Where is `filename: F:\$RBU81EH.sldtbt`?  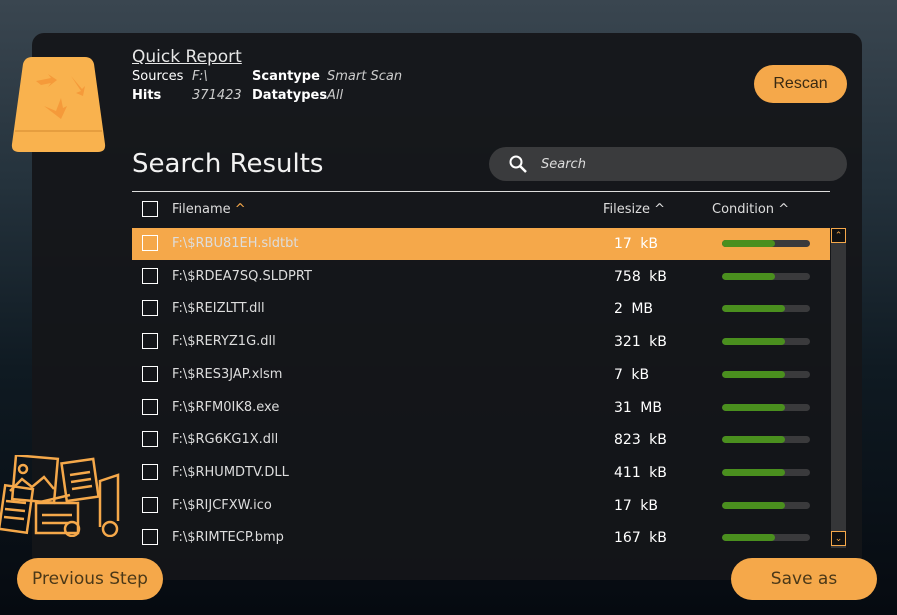 filename: F:\$RBU81EH.sldtbt is located at coordinates (235, 243).